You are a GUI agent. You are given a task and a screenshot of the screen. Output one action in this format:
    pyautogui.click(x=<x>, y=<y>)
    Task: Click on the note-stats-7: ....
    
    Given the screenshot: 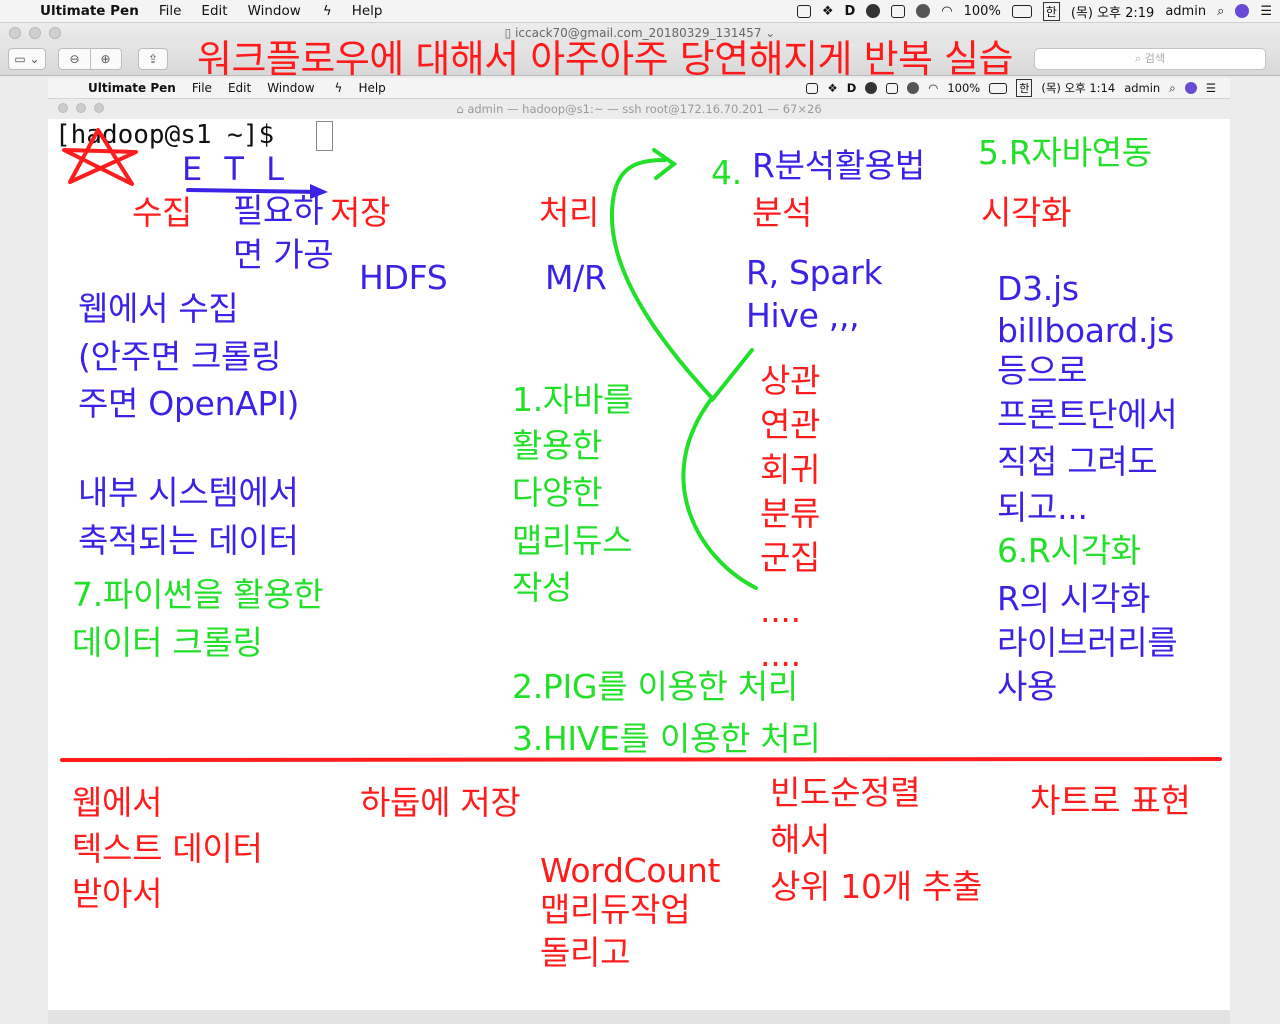 What is the action you would take?
    pyautogui.click(x=780, y=654)
    